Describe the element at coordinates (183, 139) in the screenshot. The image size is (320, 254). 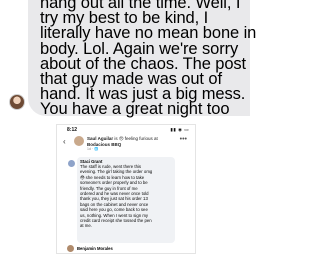
I see `more-options-icon: •••` at that location.